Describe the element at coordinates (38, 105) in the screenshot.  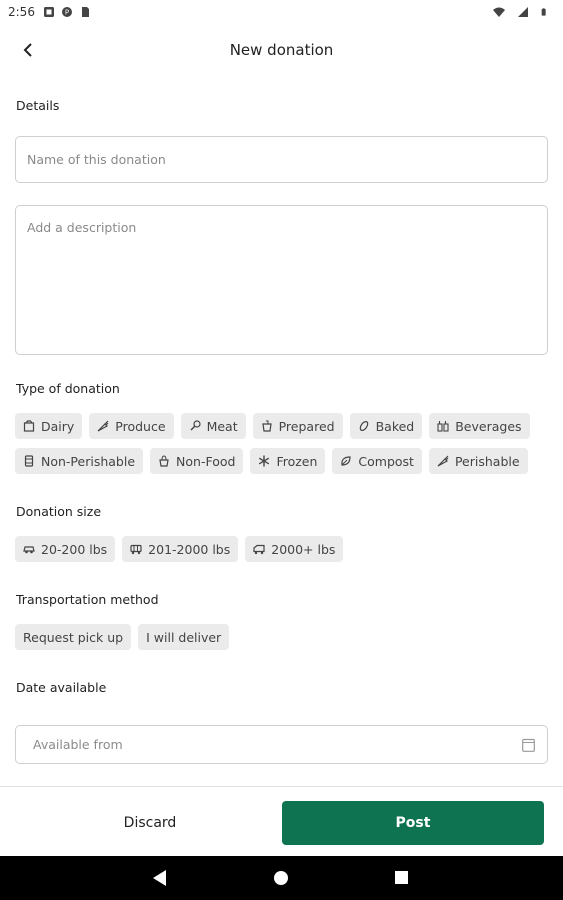
I see `details-label: Details` at that location.